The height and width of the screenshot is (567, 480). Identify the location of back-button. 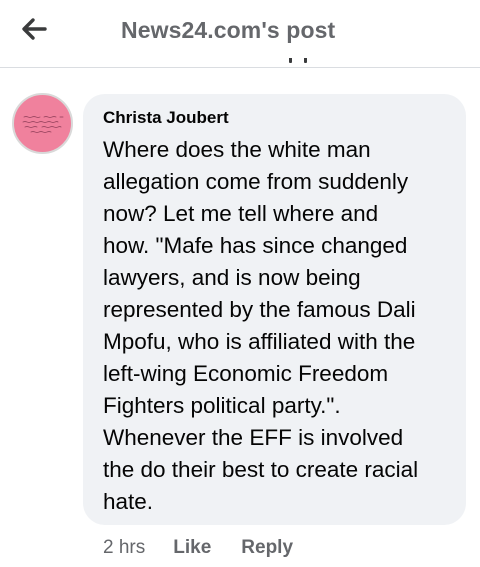
(34, 29).